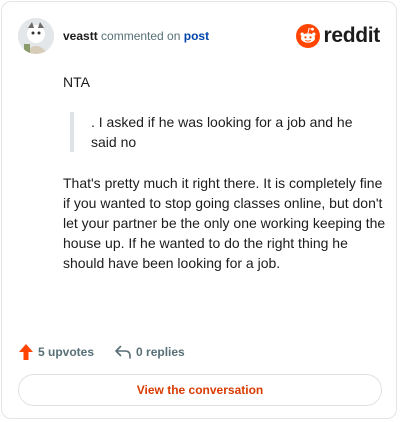  I want to click on reddit-snoo-icon, so click(308, 36).